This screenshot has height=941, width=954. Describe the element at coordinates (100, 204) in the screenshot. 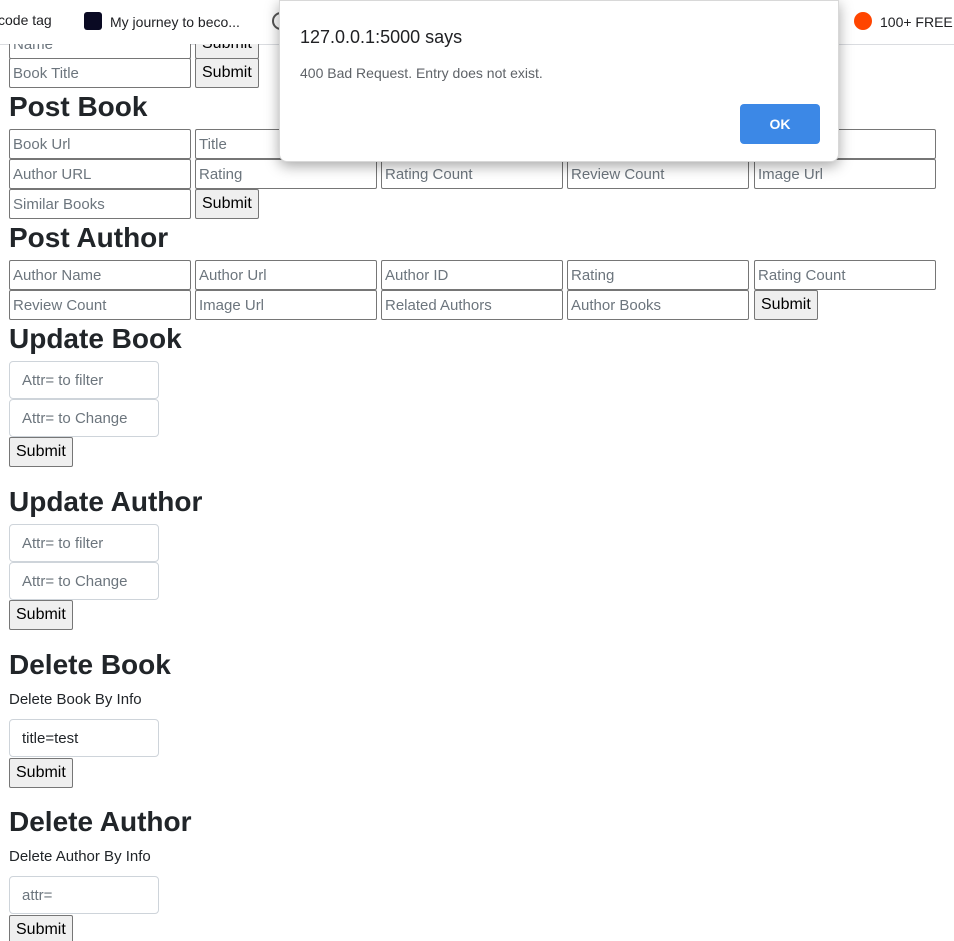

I see `similar-books-input` at that location.